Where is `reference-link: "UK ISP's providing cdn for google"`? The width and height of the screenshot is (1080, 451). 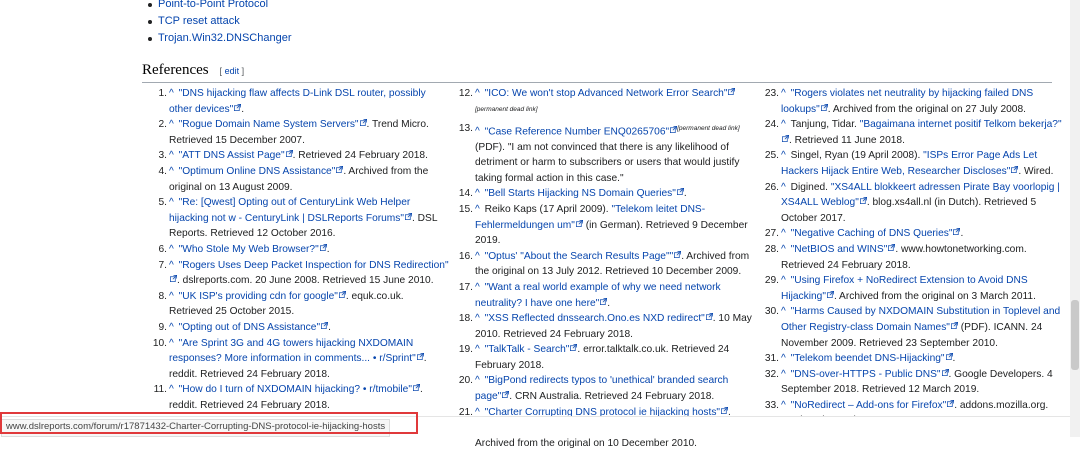
reference-link: "UK ISP's providing cdn for google" is located at coordinates (258, 296).